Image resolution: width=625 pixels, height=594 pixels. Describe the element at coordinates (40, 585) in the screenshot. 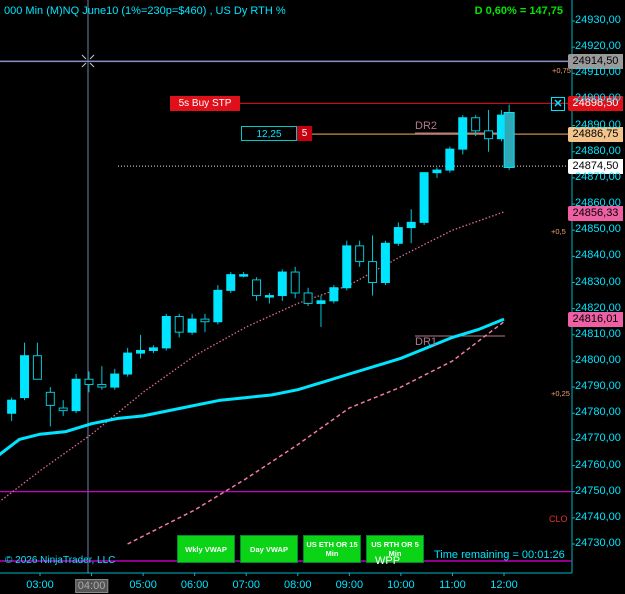

I see `time-tick-label: 03:00` at that location.